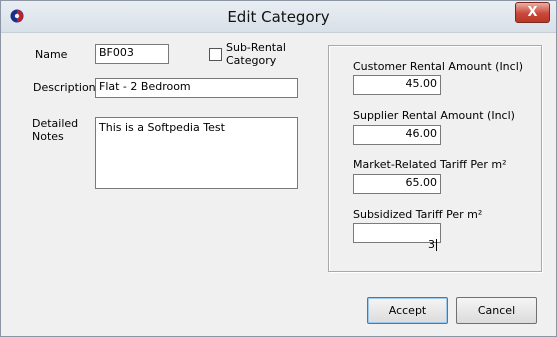  Describe the element at coordinates (196, 88) in the screenshot. I see `description-input: Flat - 2 Bedroom` at that location.